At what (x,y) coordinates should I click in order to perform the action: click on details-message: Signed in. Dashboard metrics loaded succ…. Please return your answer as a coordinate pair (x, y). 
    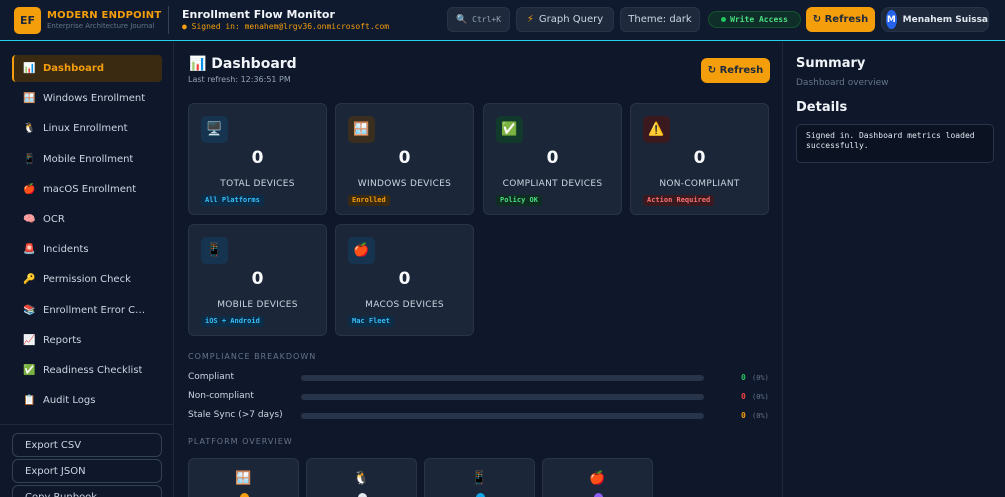
    Looking at the image, I should click on (895, 143).